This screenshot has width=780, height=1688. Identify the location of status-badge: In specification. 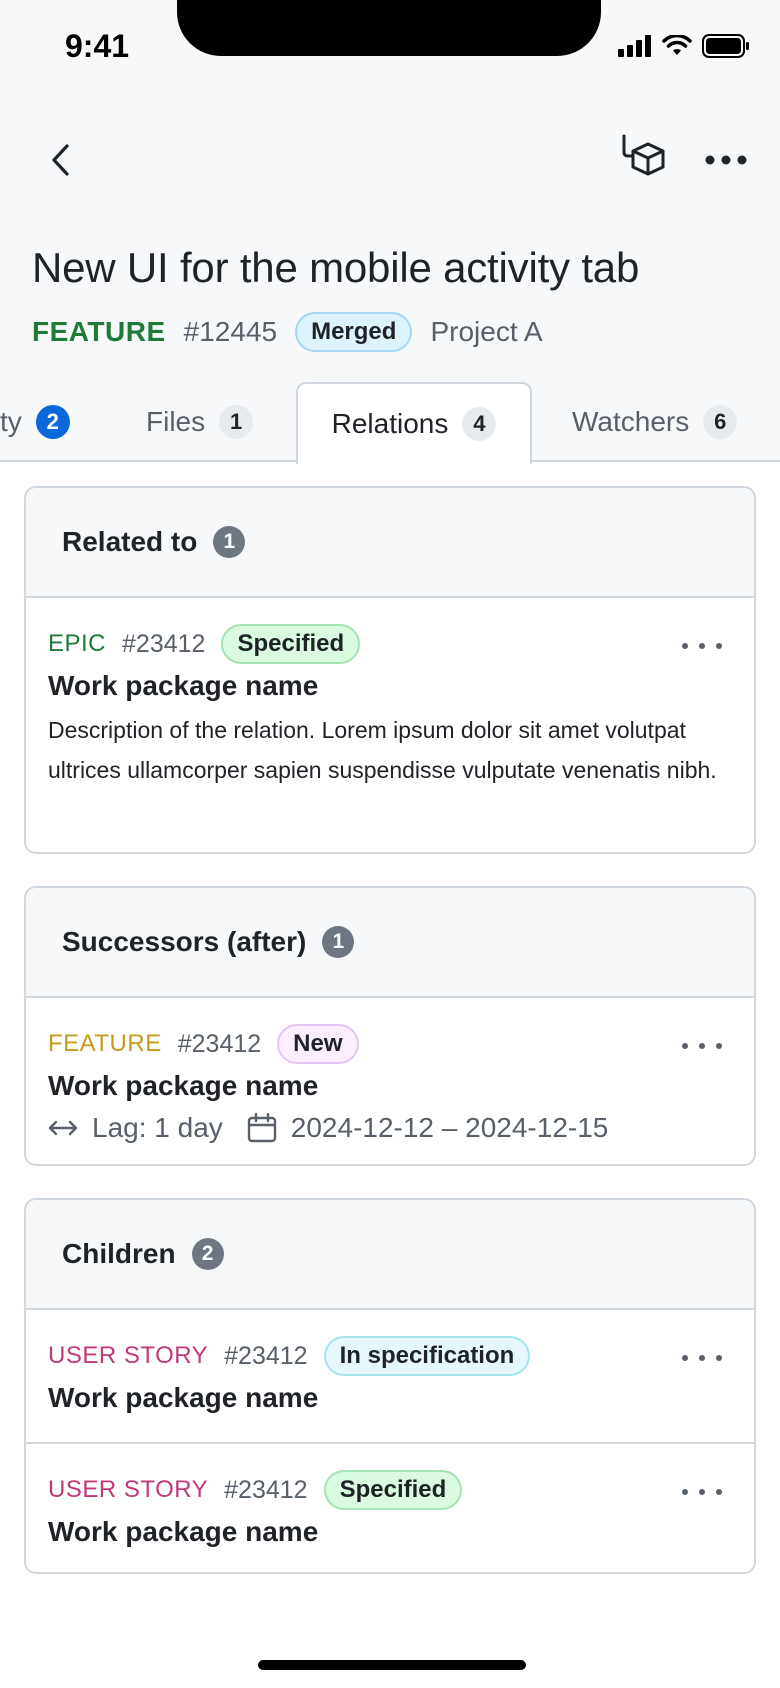
(427, 1356).